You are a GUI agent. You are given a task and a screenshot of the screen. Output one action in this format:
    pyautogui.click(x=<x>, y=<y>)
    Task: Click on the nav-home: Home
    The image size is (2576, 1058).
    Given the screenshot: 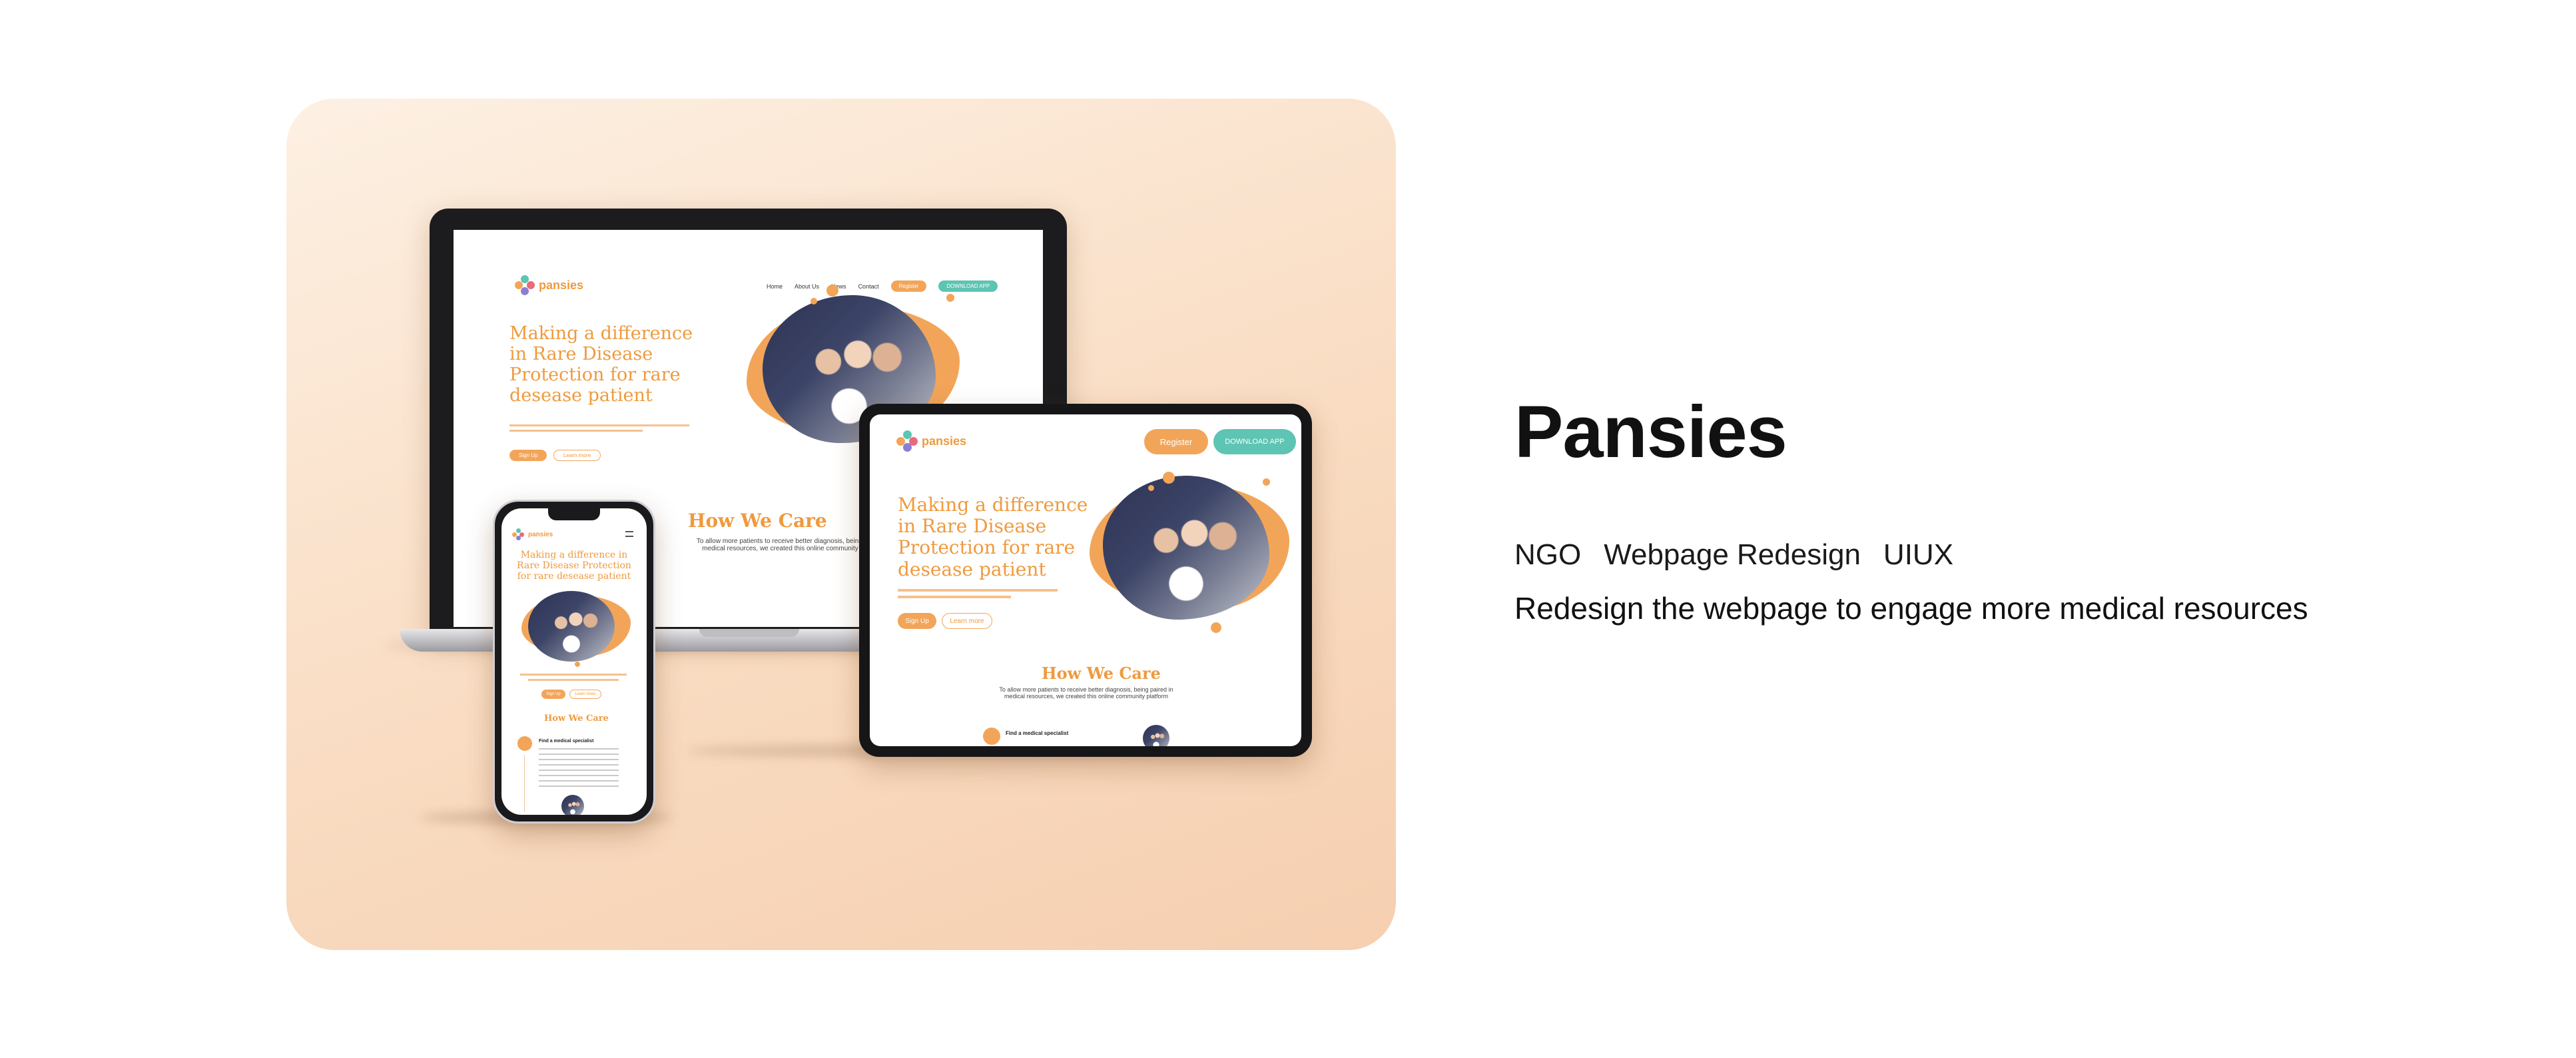 What is the action you would take?
    pyautogui.click(x=775, y=286)
    